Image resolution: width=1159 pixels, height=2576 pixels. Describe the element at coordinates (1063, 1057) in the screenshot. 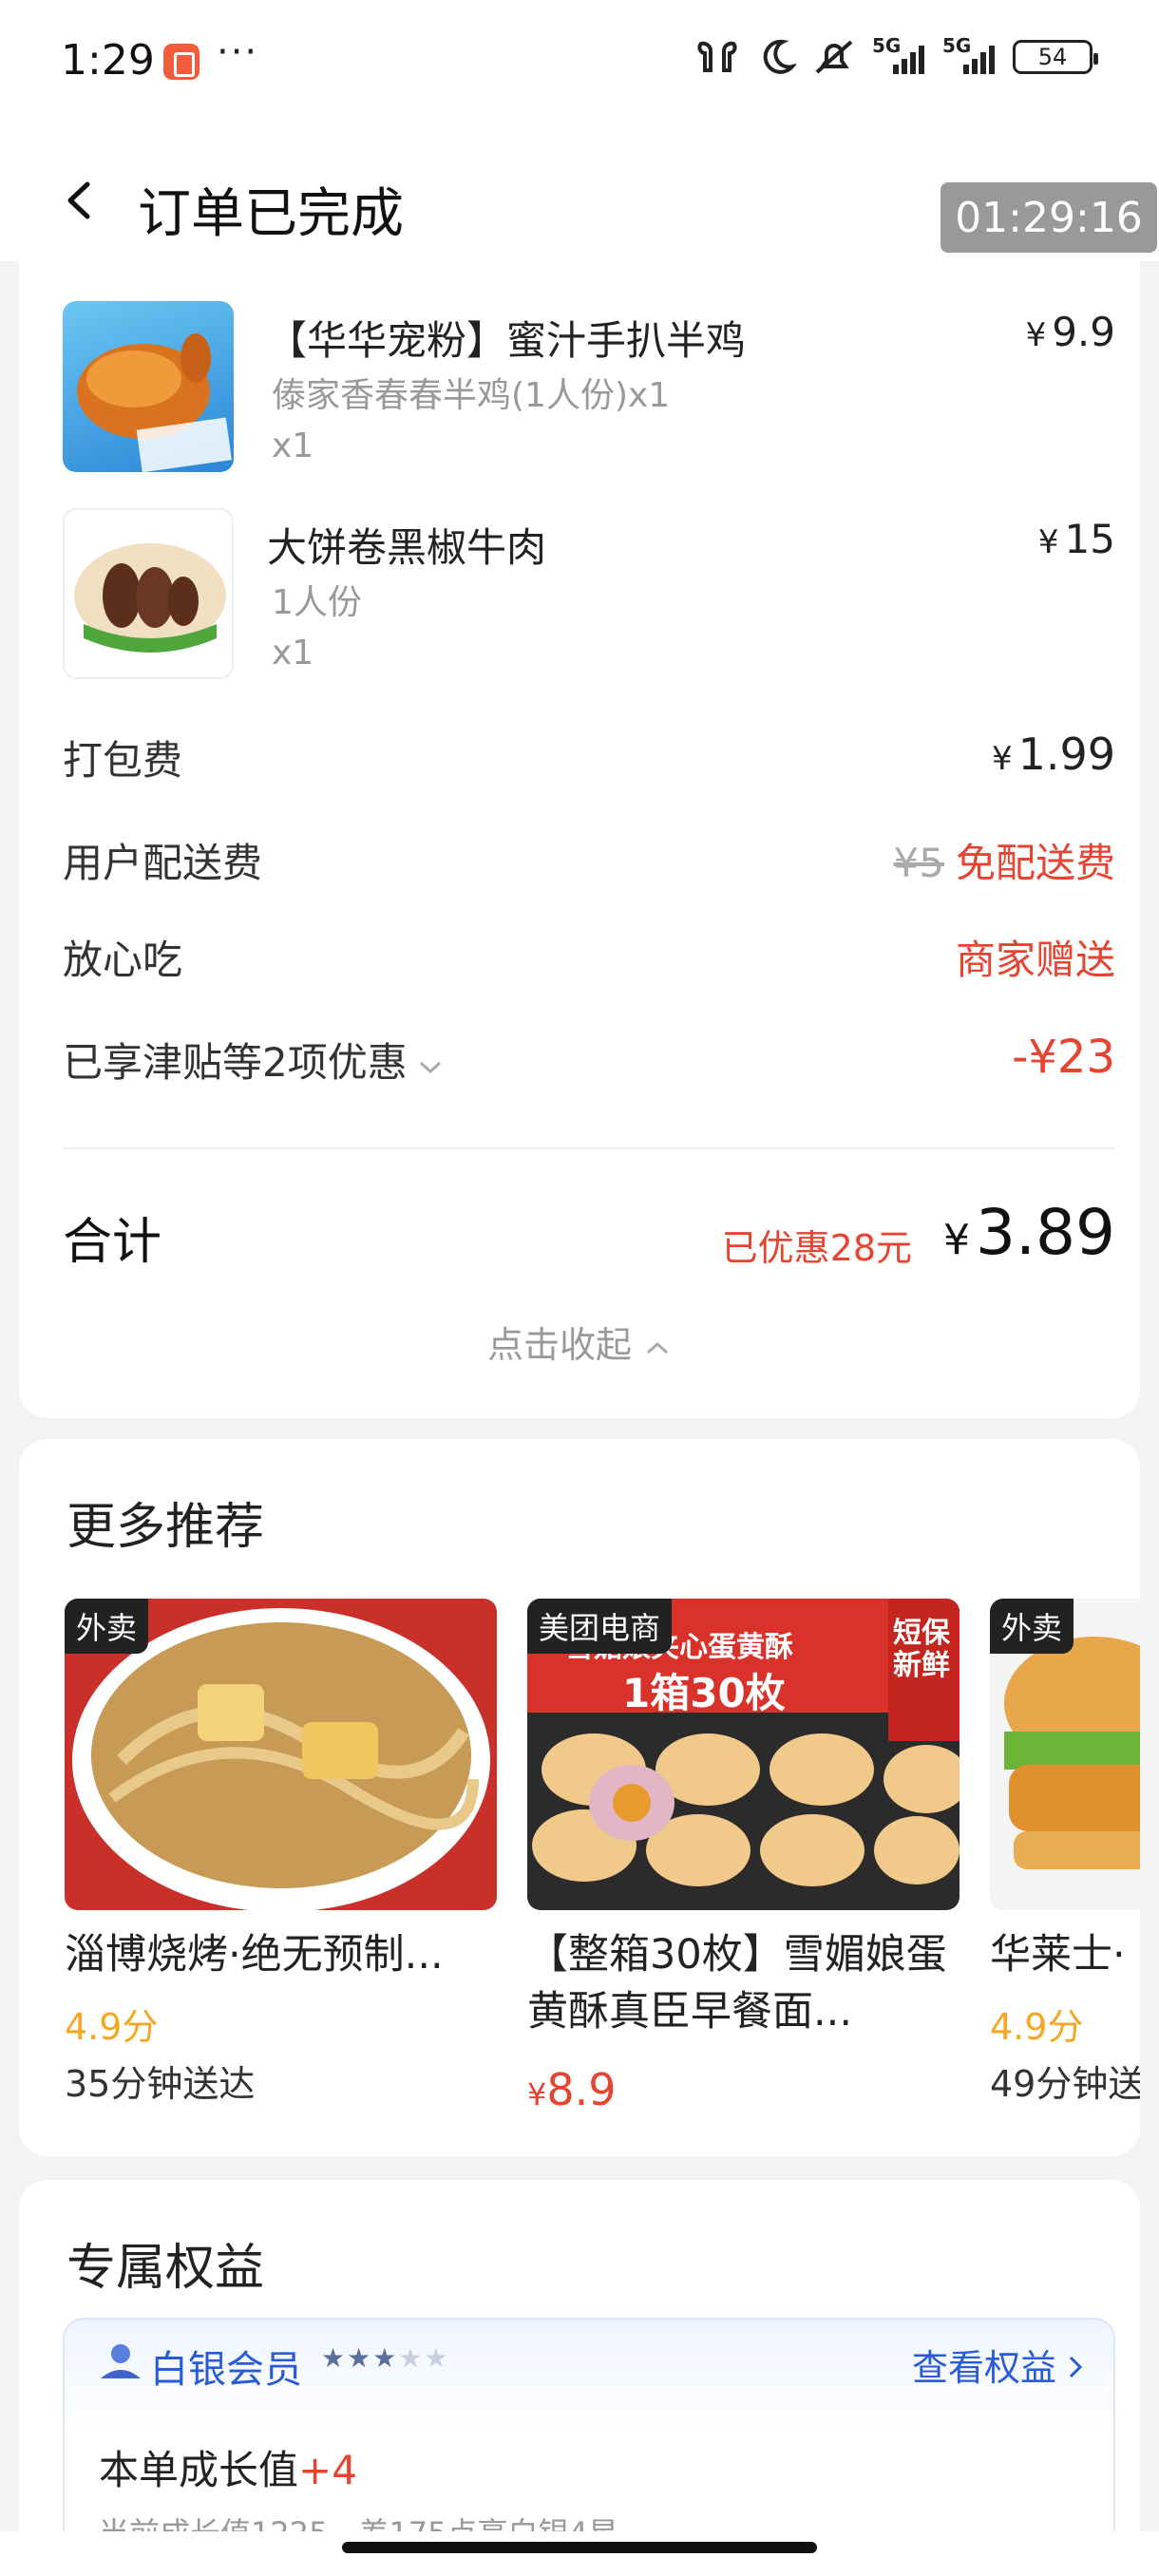

I see `discount-value: -¥23` at that location.